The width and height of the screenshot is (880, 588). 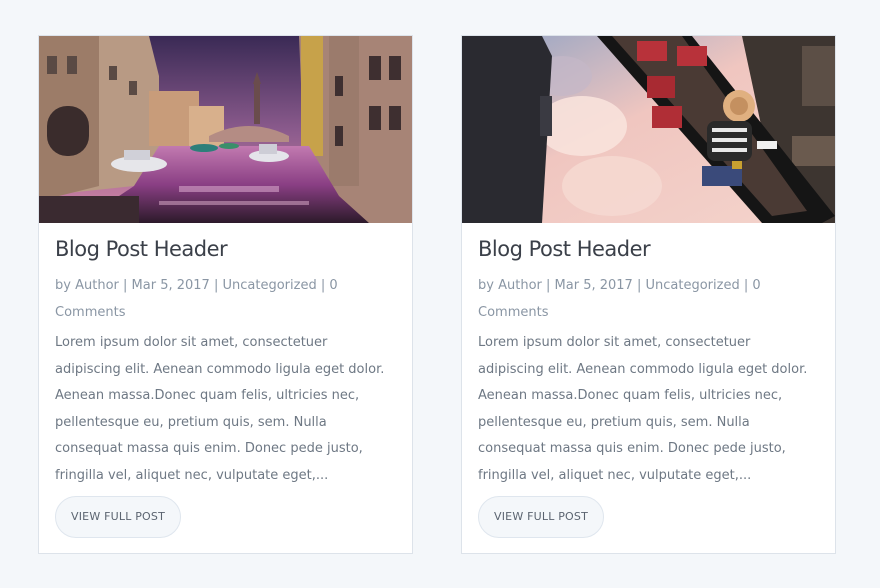 I want to click on gondola-from-above-photo, so click(x=648, y=129).